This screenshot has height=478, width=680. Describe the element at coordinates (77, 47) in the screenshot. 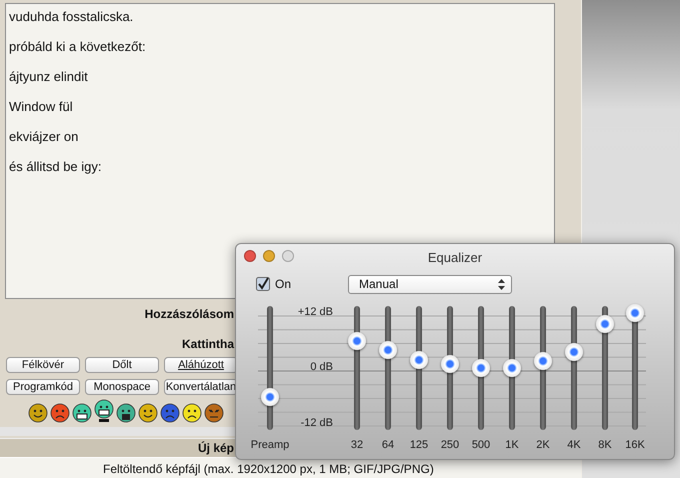

I see `text-line: próbáld ki a következőt:` at that location.